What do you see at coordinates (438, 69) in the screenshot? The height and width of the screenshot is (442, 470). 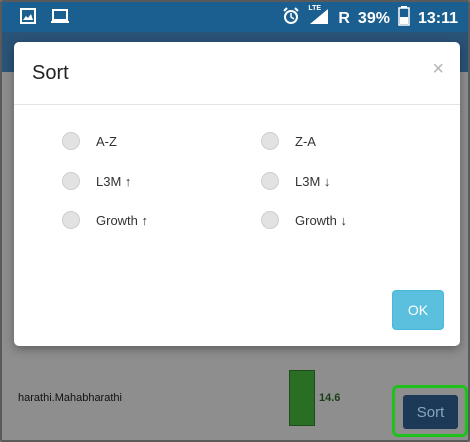 I see `close-icon: ×` at bounding box center [438, 69].